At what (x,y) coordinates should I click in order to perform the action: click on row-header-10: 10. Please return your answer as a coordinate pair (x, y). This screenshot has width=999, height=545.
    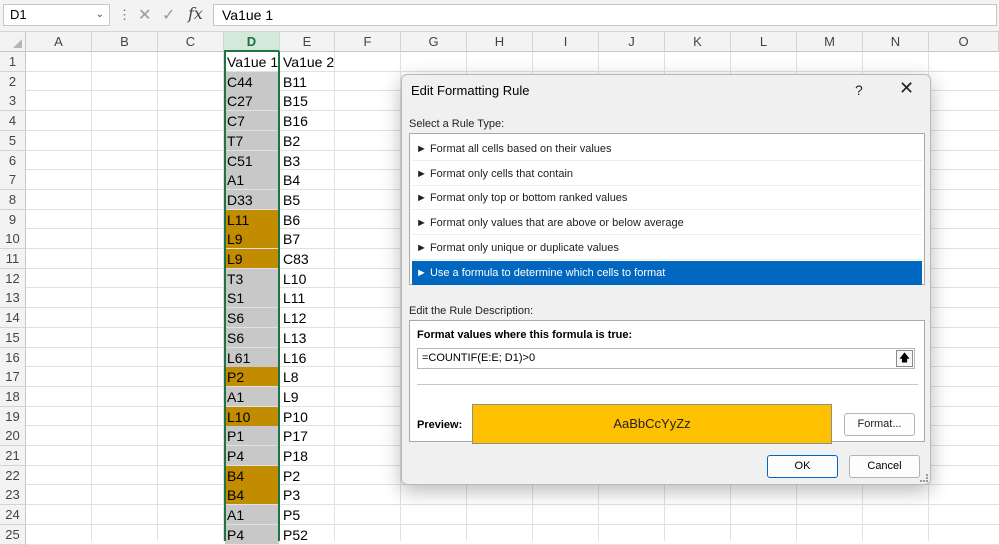
    Looking at the image, I should click on (13, 239).